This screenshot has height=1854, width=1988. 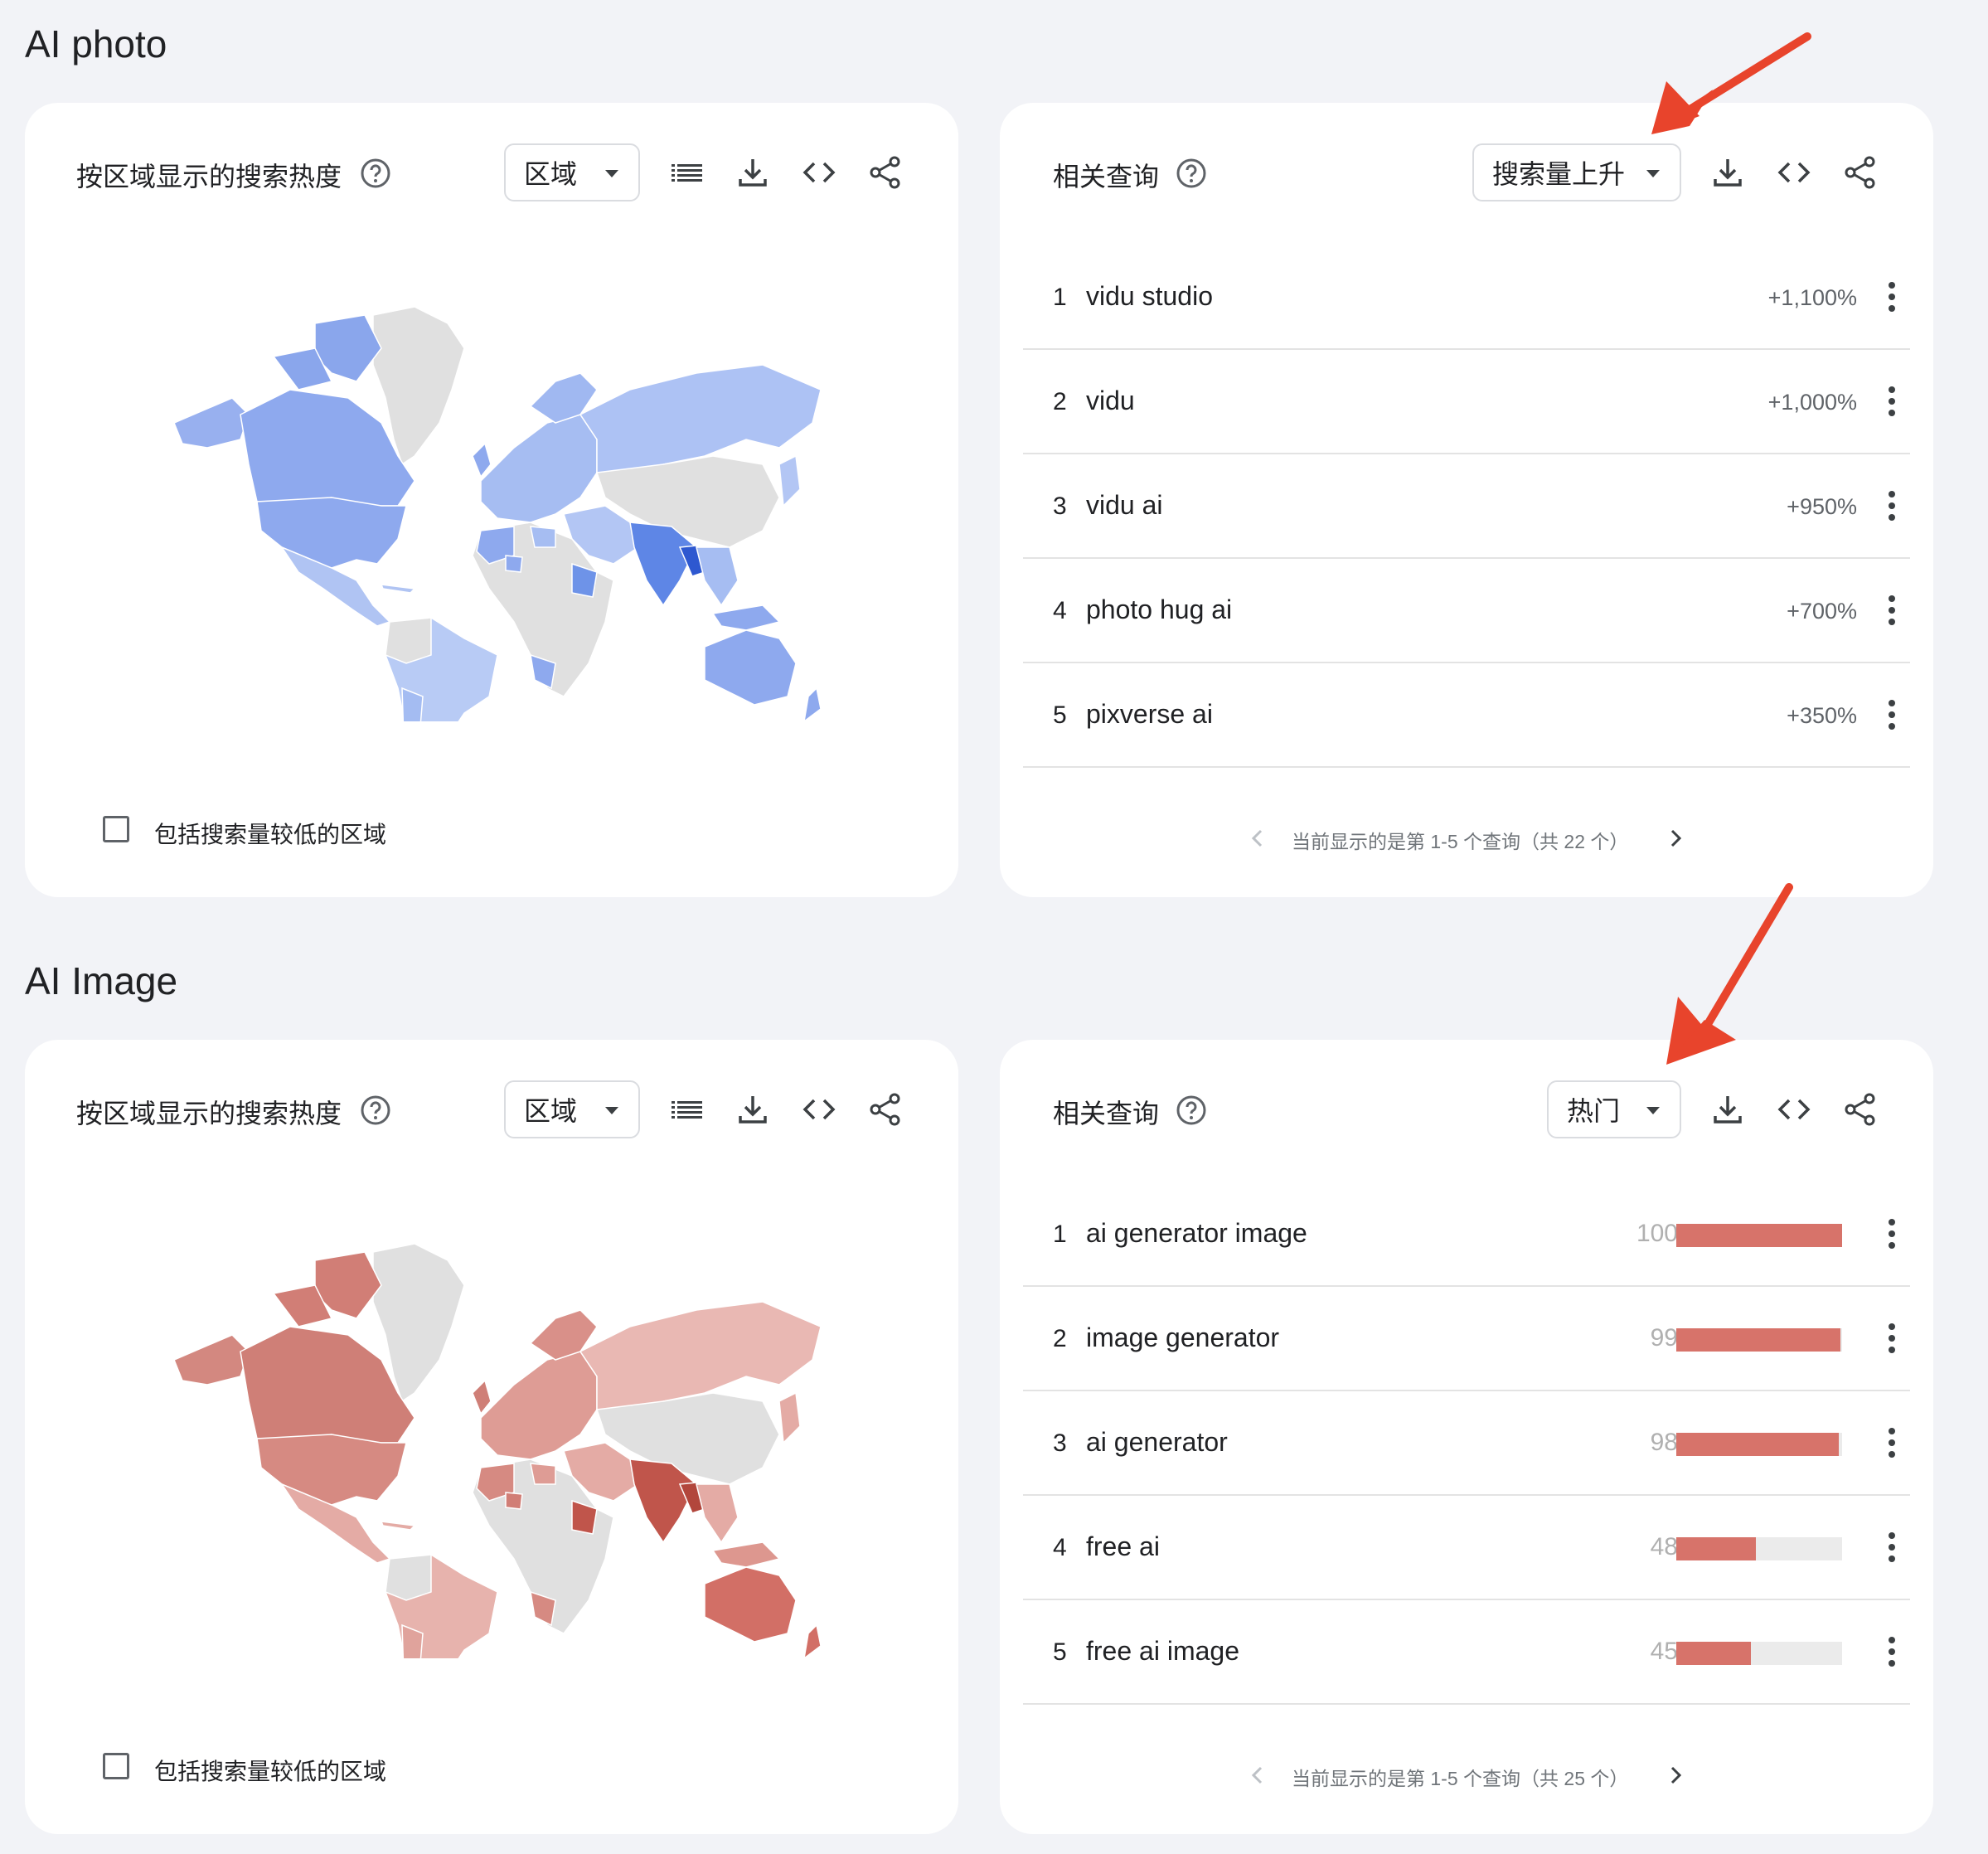 What do you see at coordinates (551, 174) in the screenshot?
I see `region-dropdown-label: 区域` at bounding box center [551, 174].